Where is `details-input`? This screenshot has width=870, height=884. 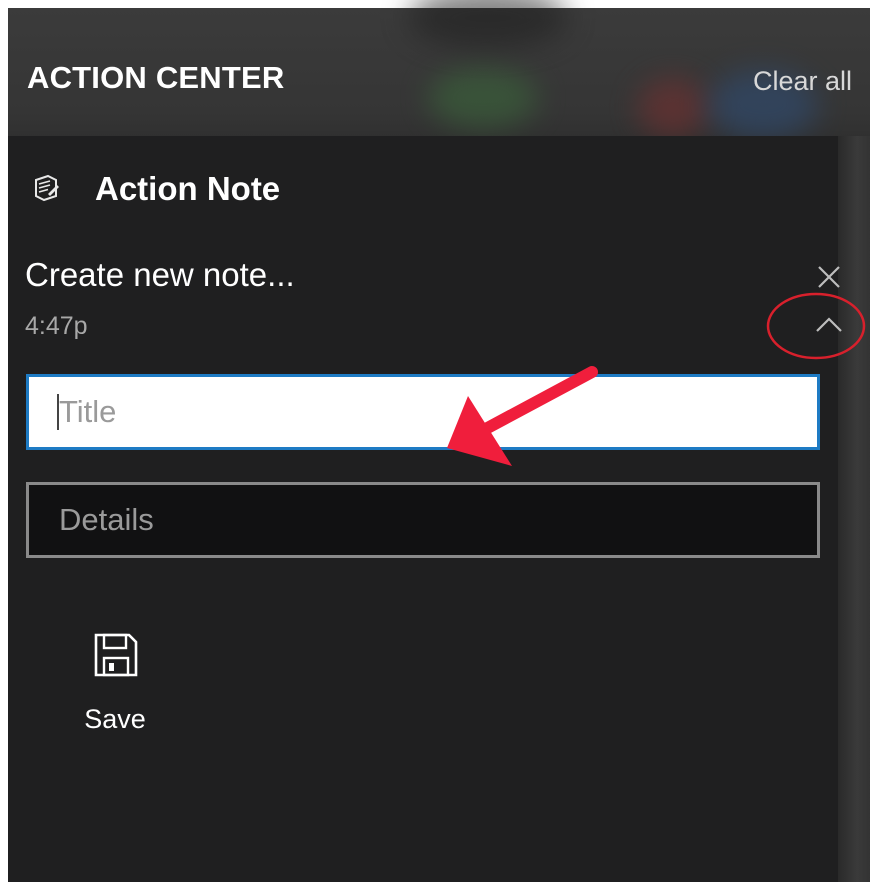 details-input is located at coordinates (423, 520).